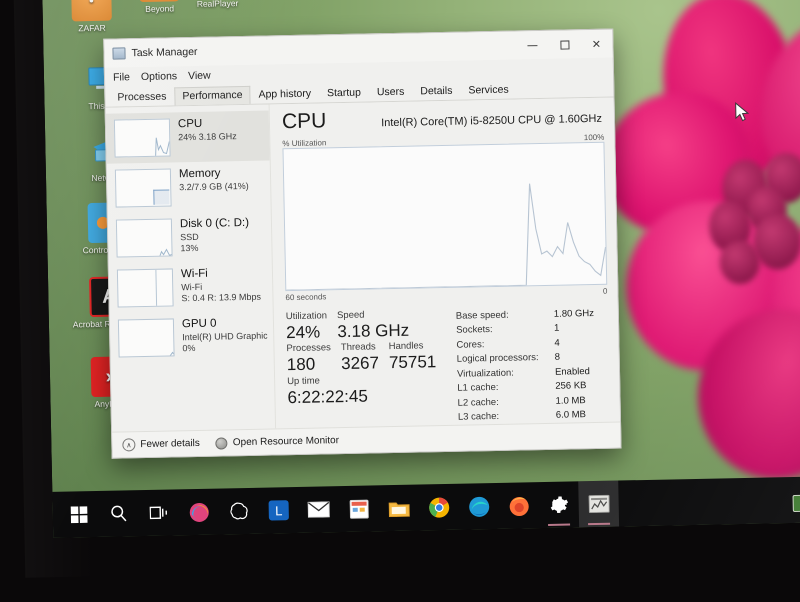 This screenshot has width=800, height=602. I want to click on metric-handles: Handles 75751, so click(413, 356).